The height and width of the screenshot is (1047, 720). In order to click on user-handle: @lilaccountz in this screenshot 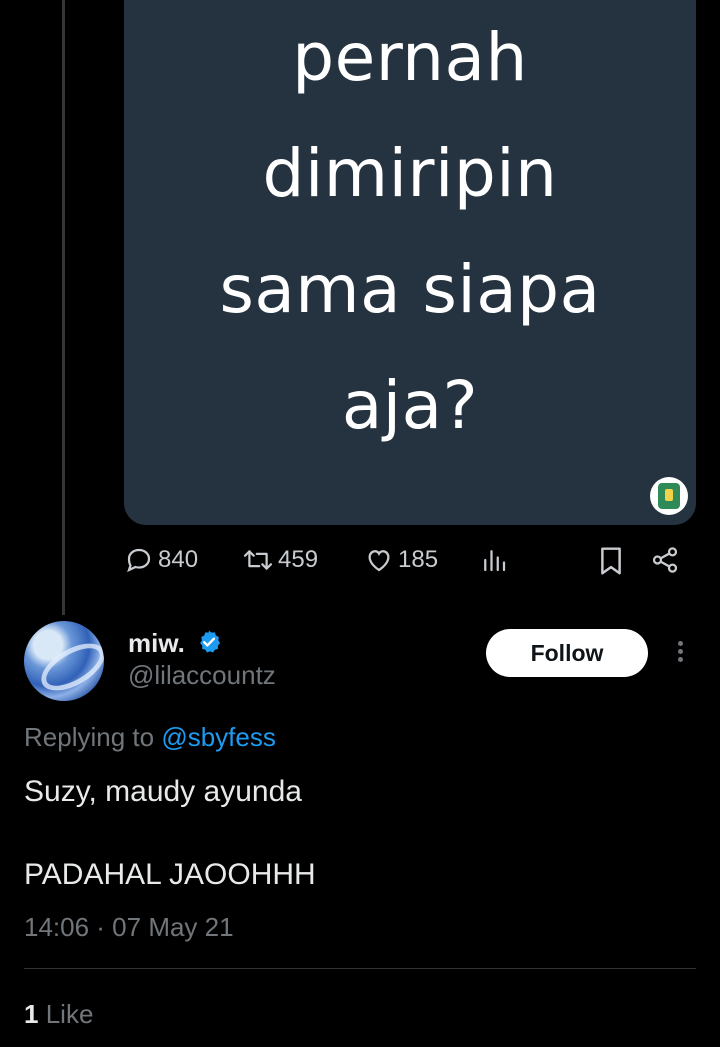, I will do `click(202, 675)`.